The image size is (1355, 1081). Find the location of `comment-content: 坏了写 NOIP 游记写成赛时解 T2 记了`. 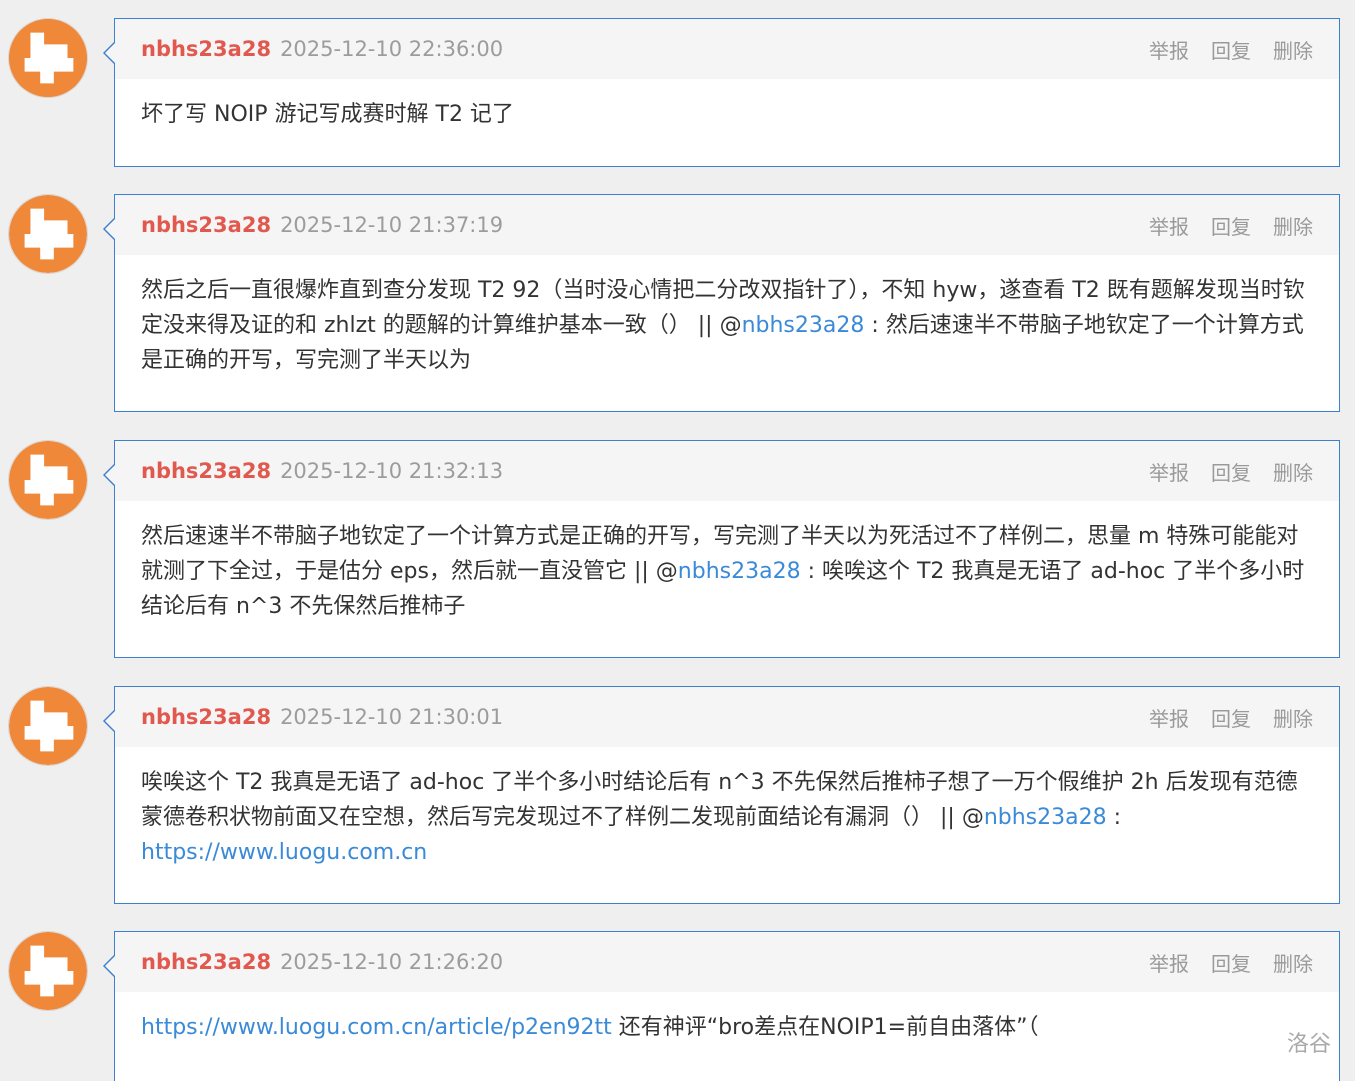

comment-content: 坏了写 NOIP 游记写成赛时解 T2 记了 is located at coordinates (327, 114).